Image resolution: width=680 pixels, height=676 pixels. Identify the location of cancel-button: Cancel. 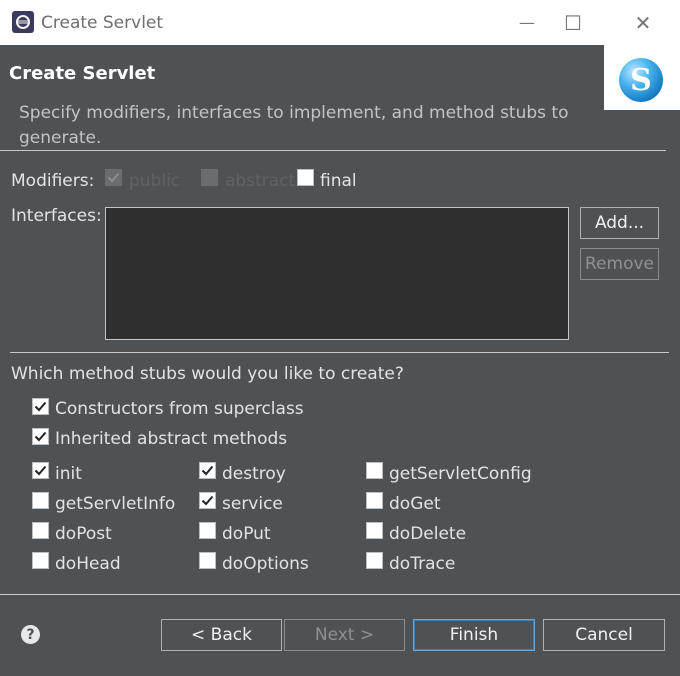
(604, 635).